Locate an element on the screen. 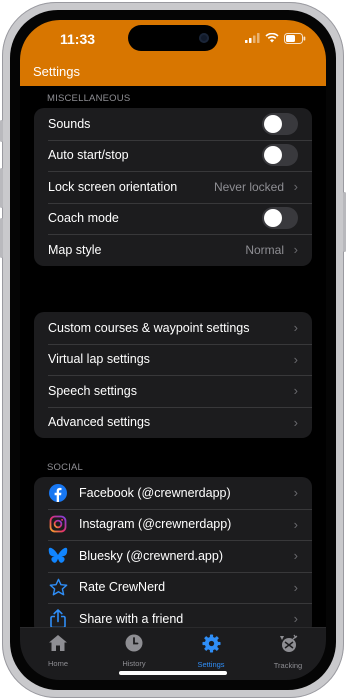 This screenshot has height=700, width=346. tracking-icon is located at coordinates (289, 643).